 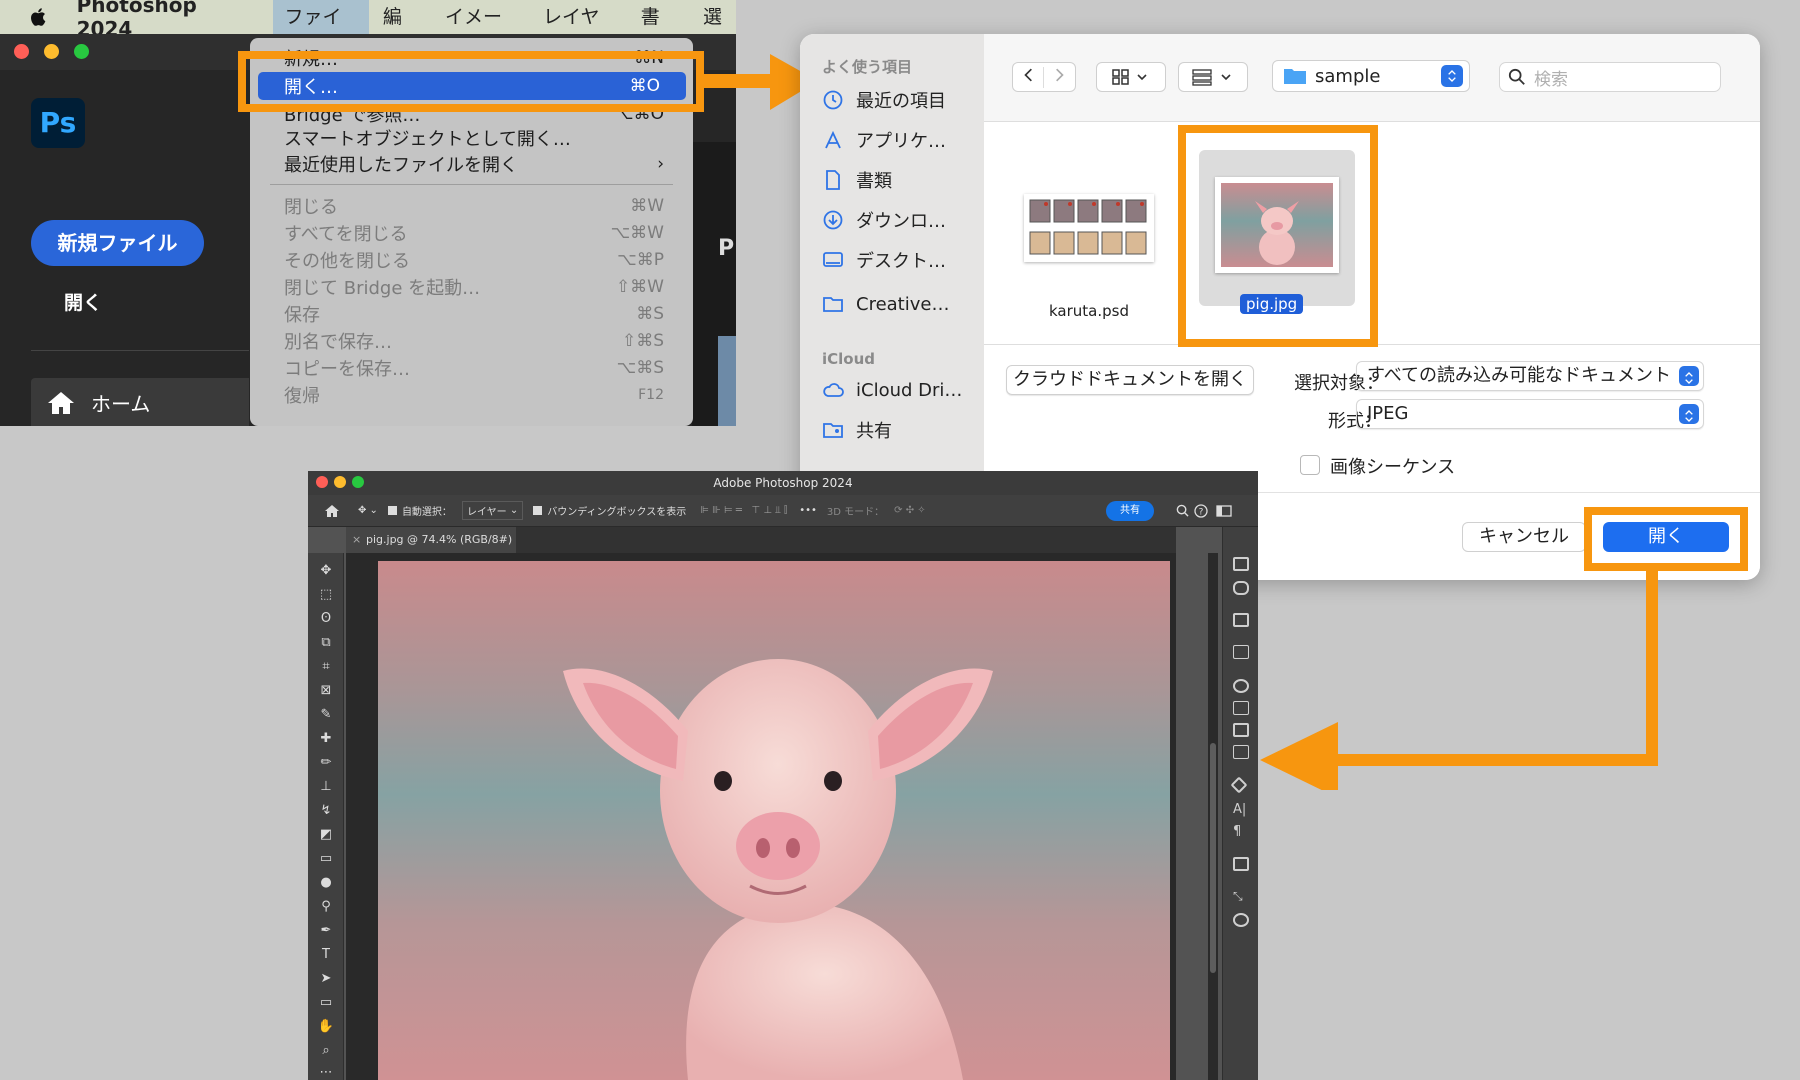 What do you see at coordinates (368, 510) in the screenshot?
I see `move-tool-icon: ✥ ⌄` at bounding box center [368, 510].